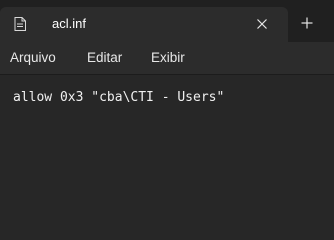 Image resolution: width=334 pixels, height=240 pixels. What do you see at coordinates (119, 97) in the screenshot?
I see `editor-line: allow 0x3 "cba\CTI - Users"` at bounding box center [119, 97].